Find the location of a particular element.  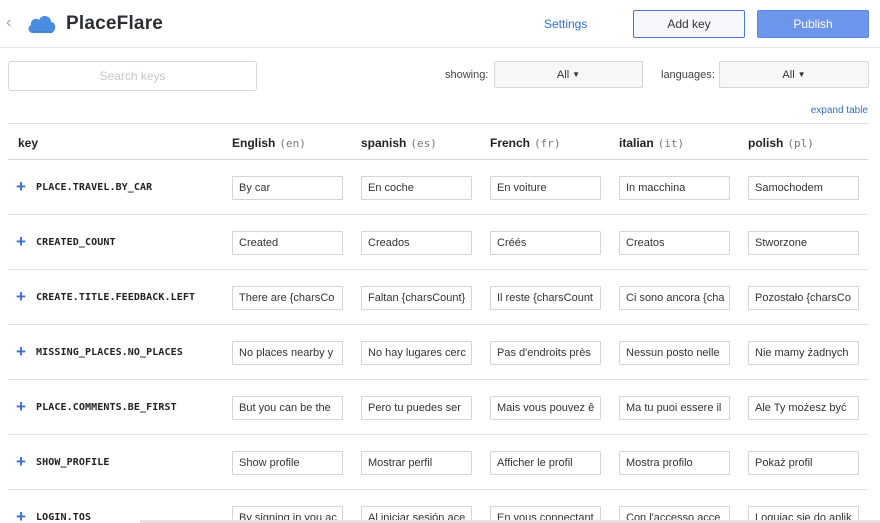

translation-input-fr: Il reste {charsCount is located at coordinates (545, 298).